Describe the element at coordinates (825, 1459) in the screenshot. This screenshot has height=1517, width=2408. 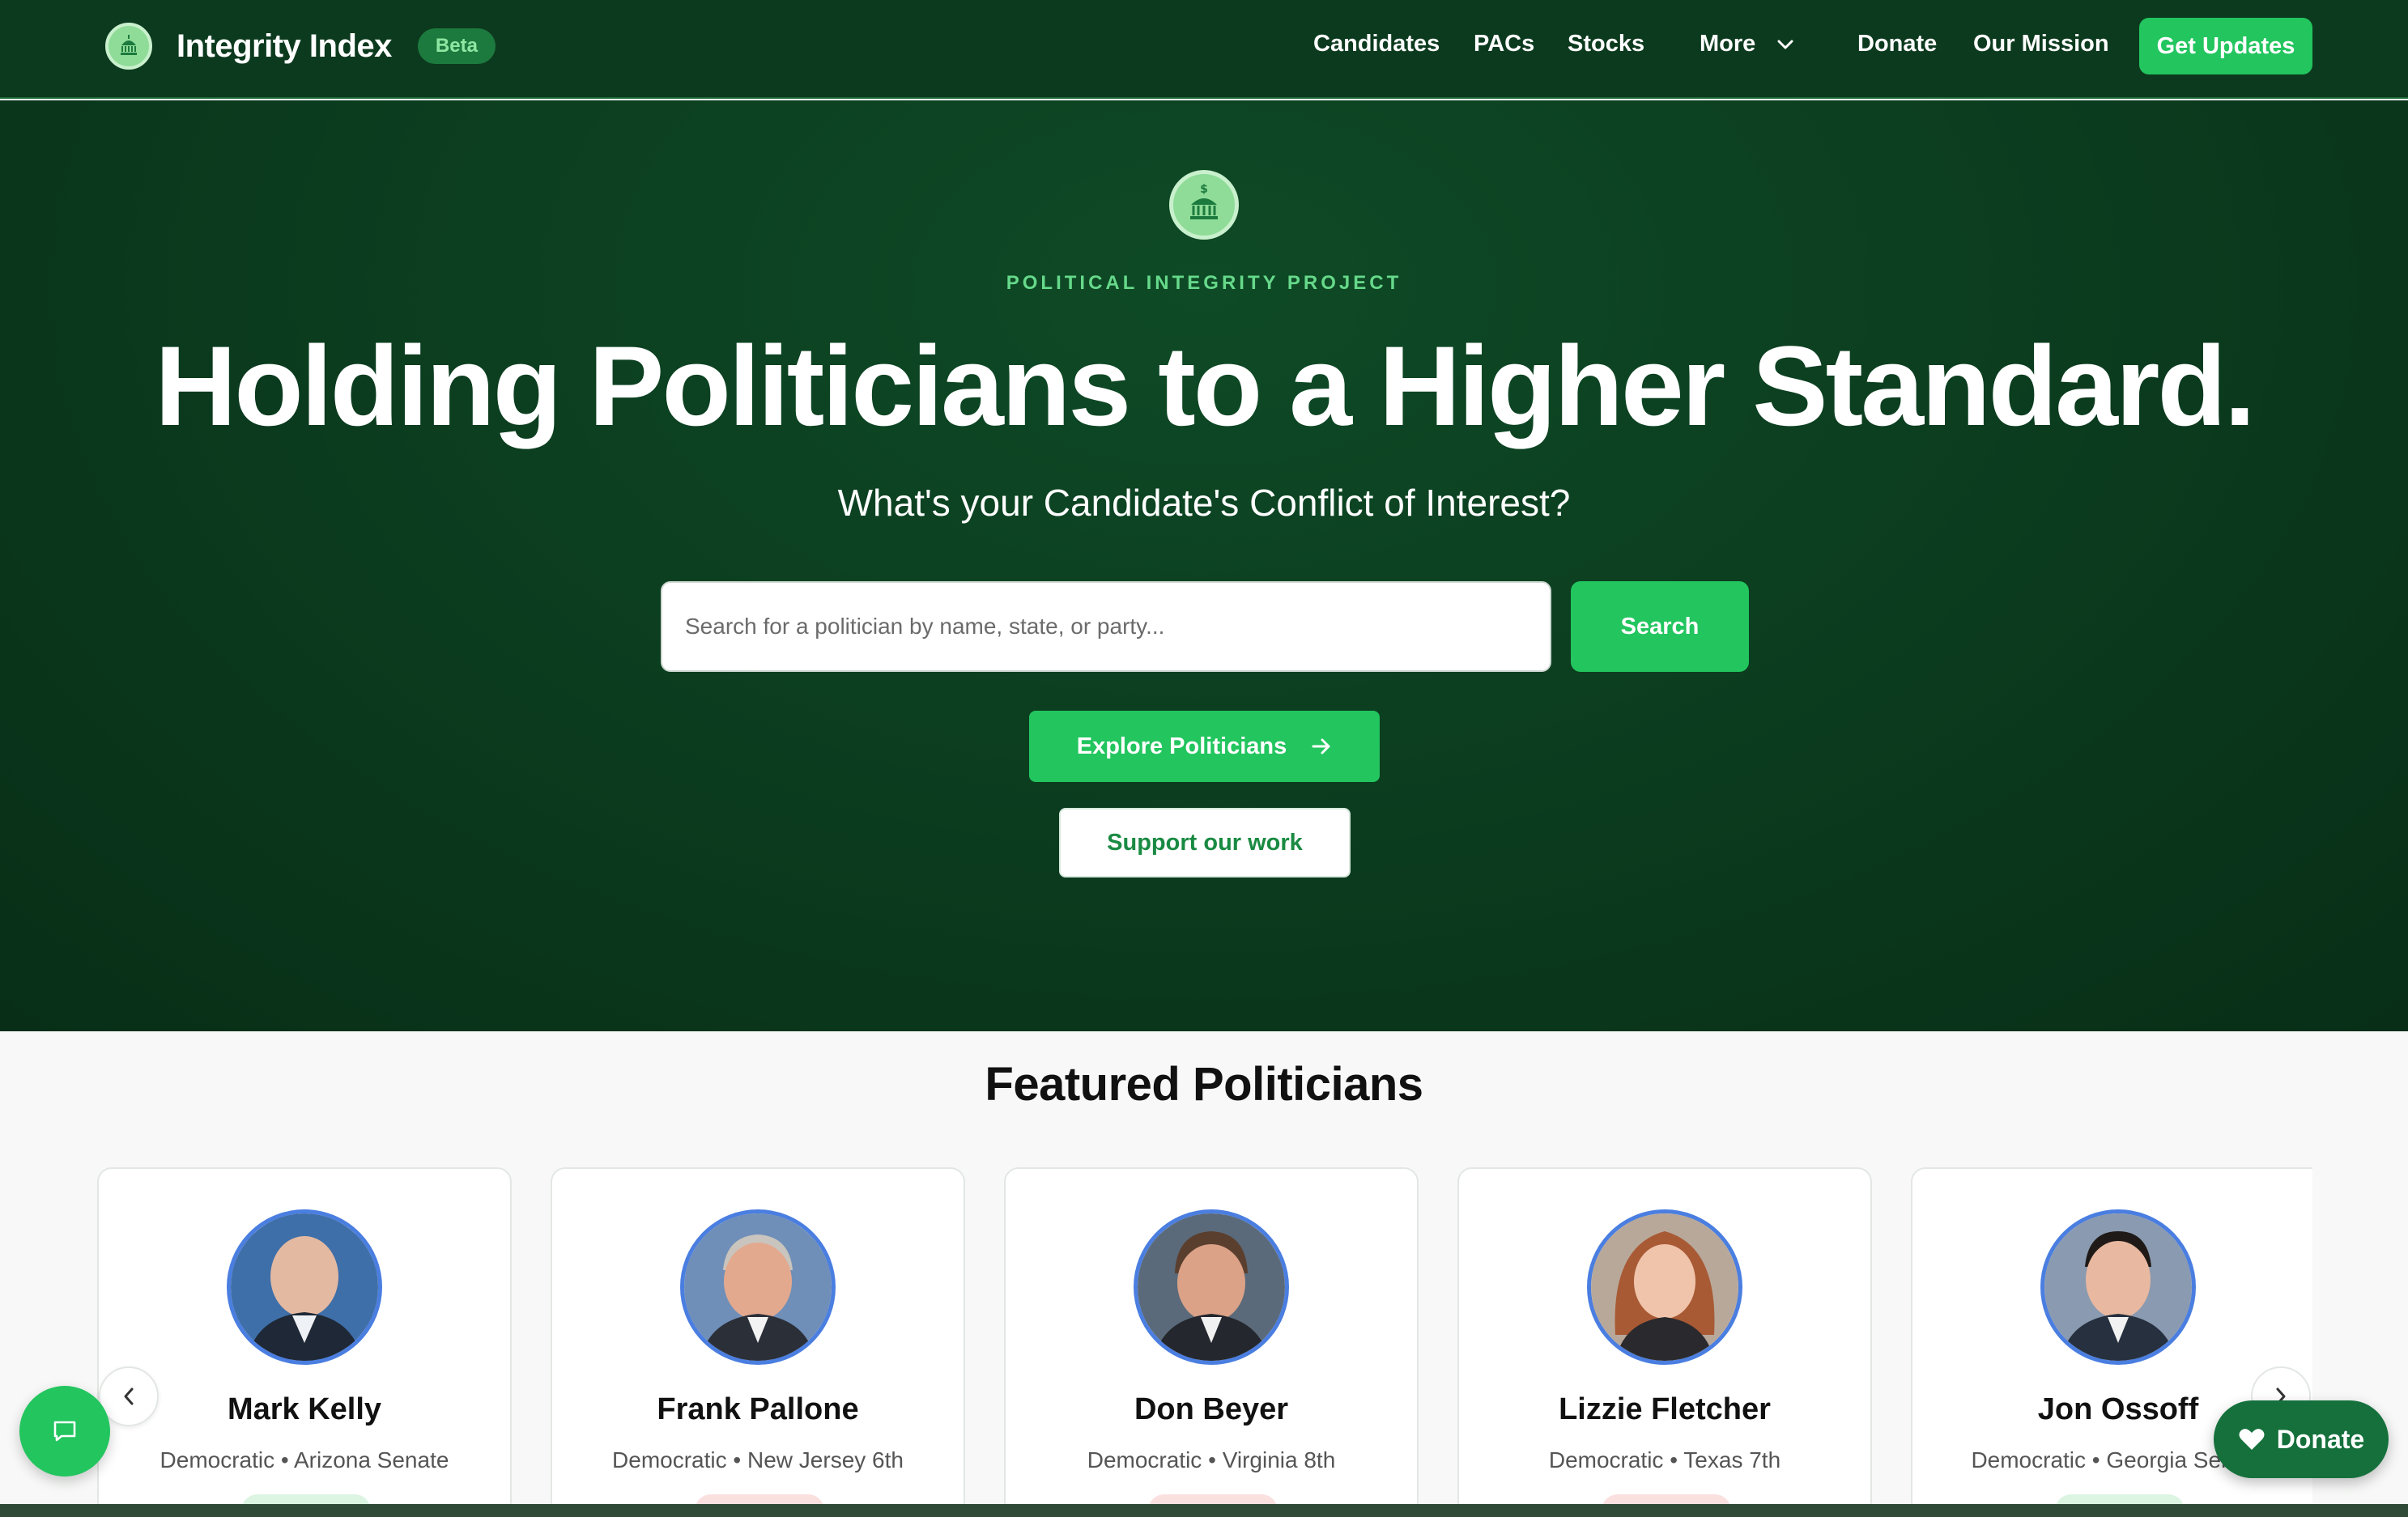
I see `politician-office: New Jersey 6th` at that location.